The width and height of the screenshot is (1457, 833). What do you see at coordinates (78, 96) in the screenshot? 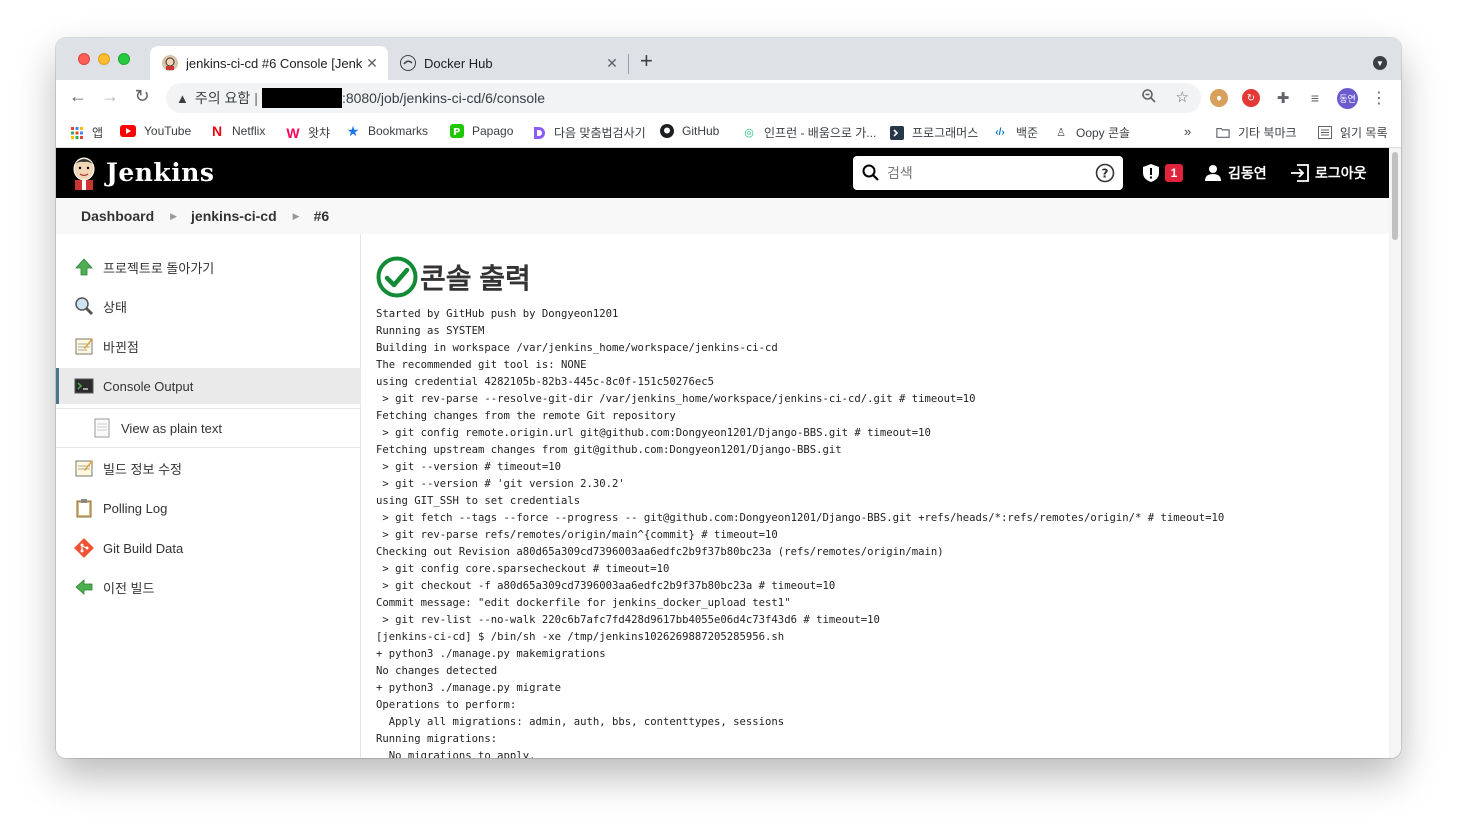
I see `back-button: ←` at bounding box center [78, 96].